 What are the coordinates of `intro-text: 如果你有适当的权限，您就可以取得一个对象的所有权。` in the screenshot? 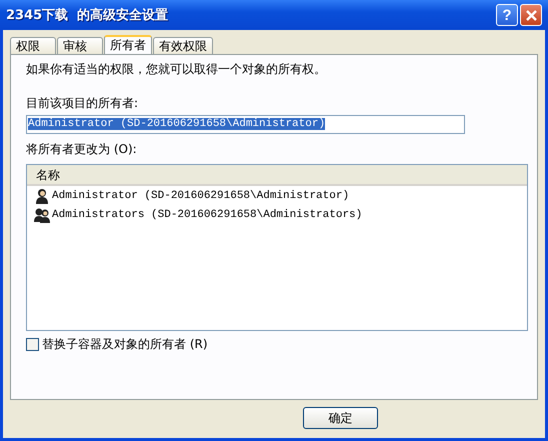 It's located at (176, 69).